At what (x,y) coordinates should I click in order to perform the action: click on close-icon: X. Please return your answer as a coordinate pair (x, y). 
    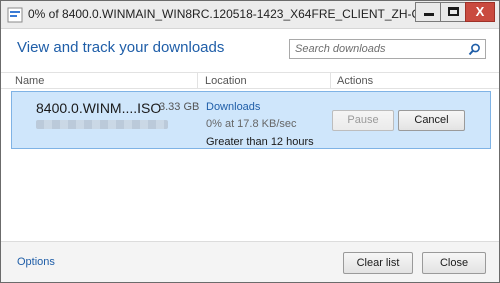
    Looking at the image, I should click on (480, 11).